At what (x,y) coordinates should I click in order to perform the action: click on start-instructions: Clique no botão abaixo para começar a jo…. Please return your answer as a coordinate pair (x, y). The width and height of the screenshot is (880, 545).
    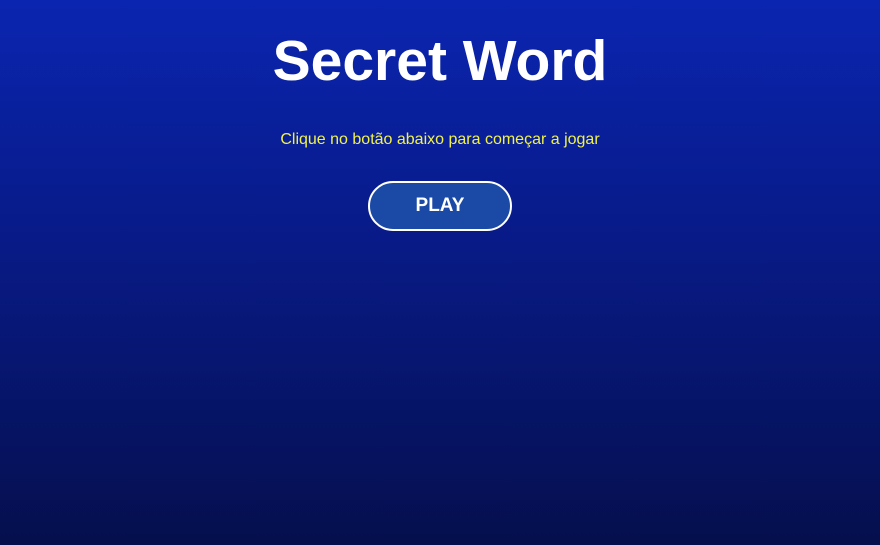
    Looking at the image, I should click on (440, 139).